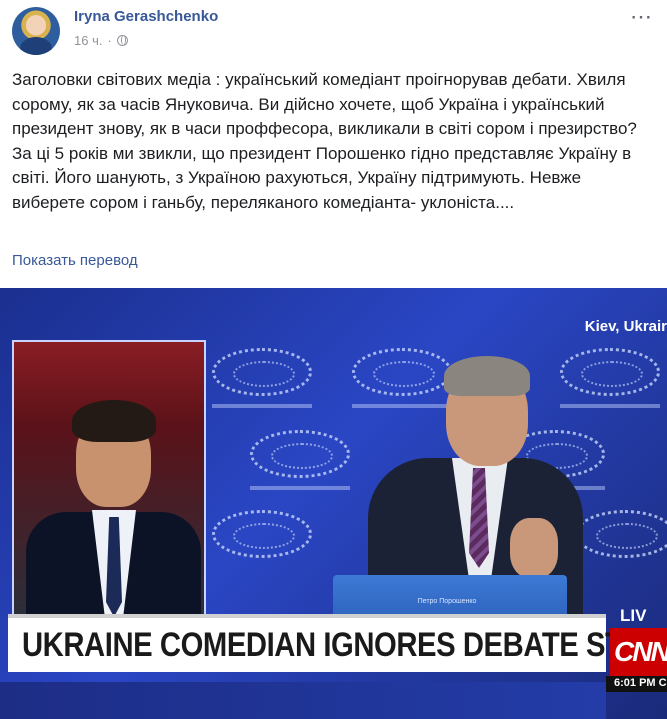  I want to click on avatar-figure, so click(36, 46).